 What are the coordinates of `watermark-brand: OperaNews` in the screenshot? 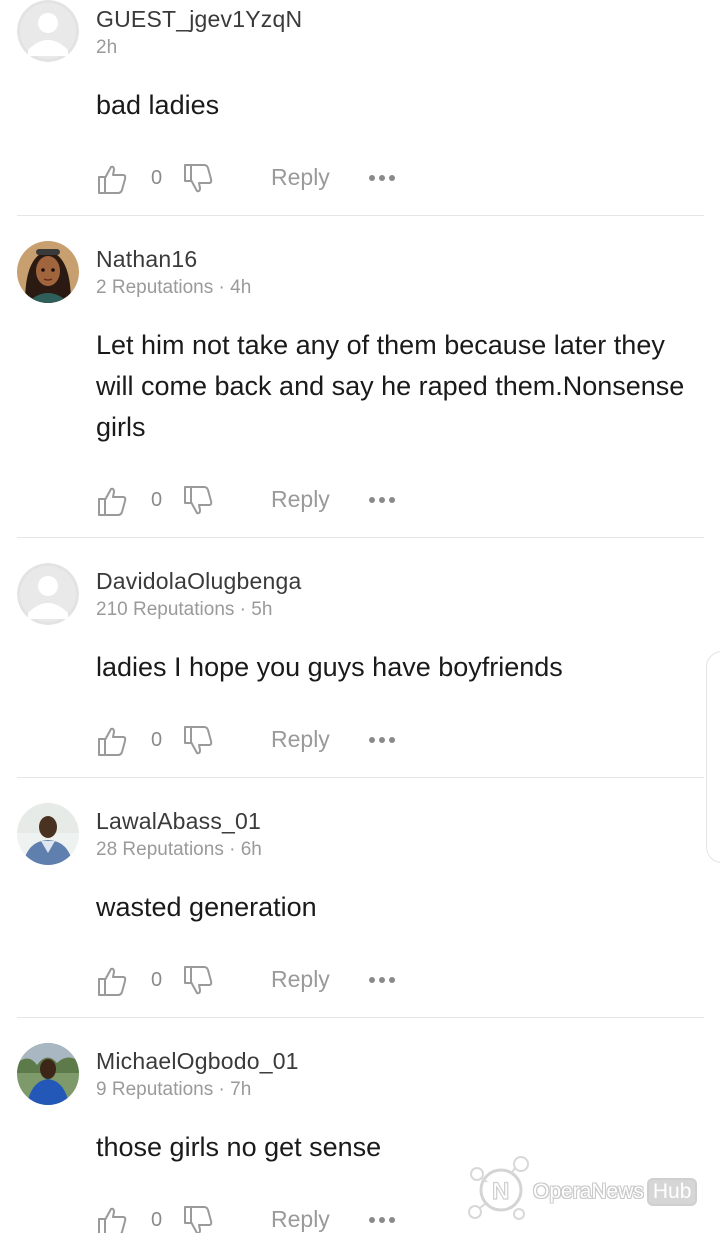 It's located at (588, 1191).